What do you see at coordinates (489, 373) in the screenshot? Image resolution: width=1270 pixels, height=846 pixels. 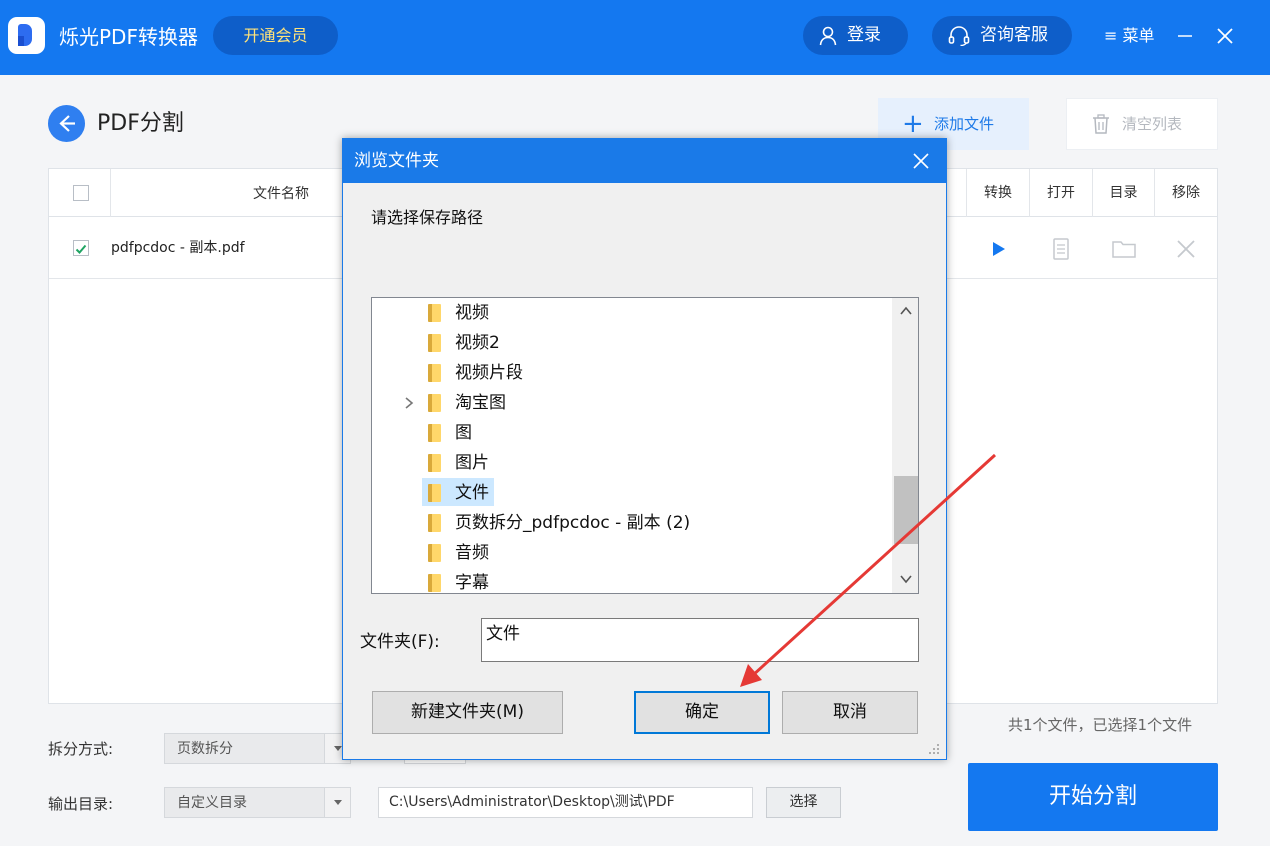 I see `tree-item-label: 视频片段` at bounding box center [489, 373].